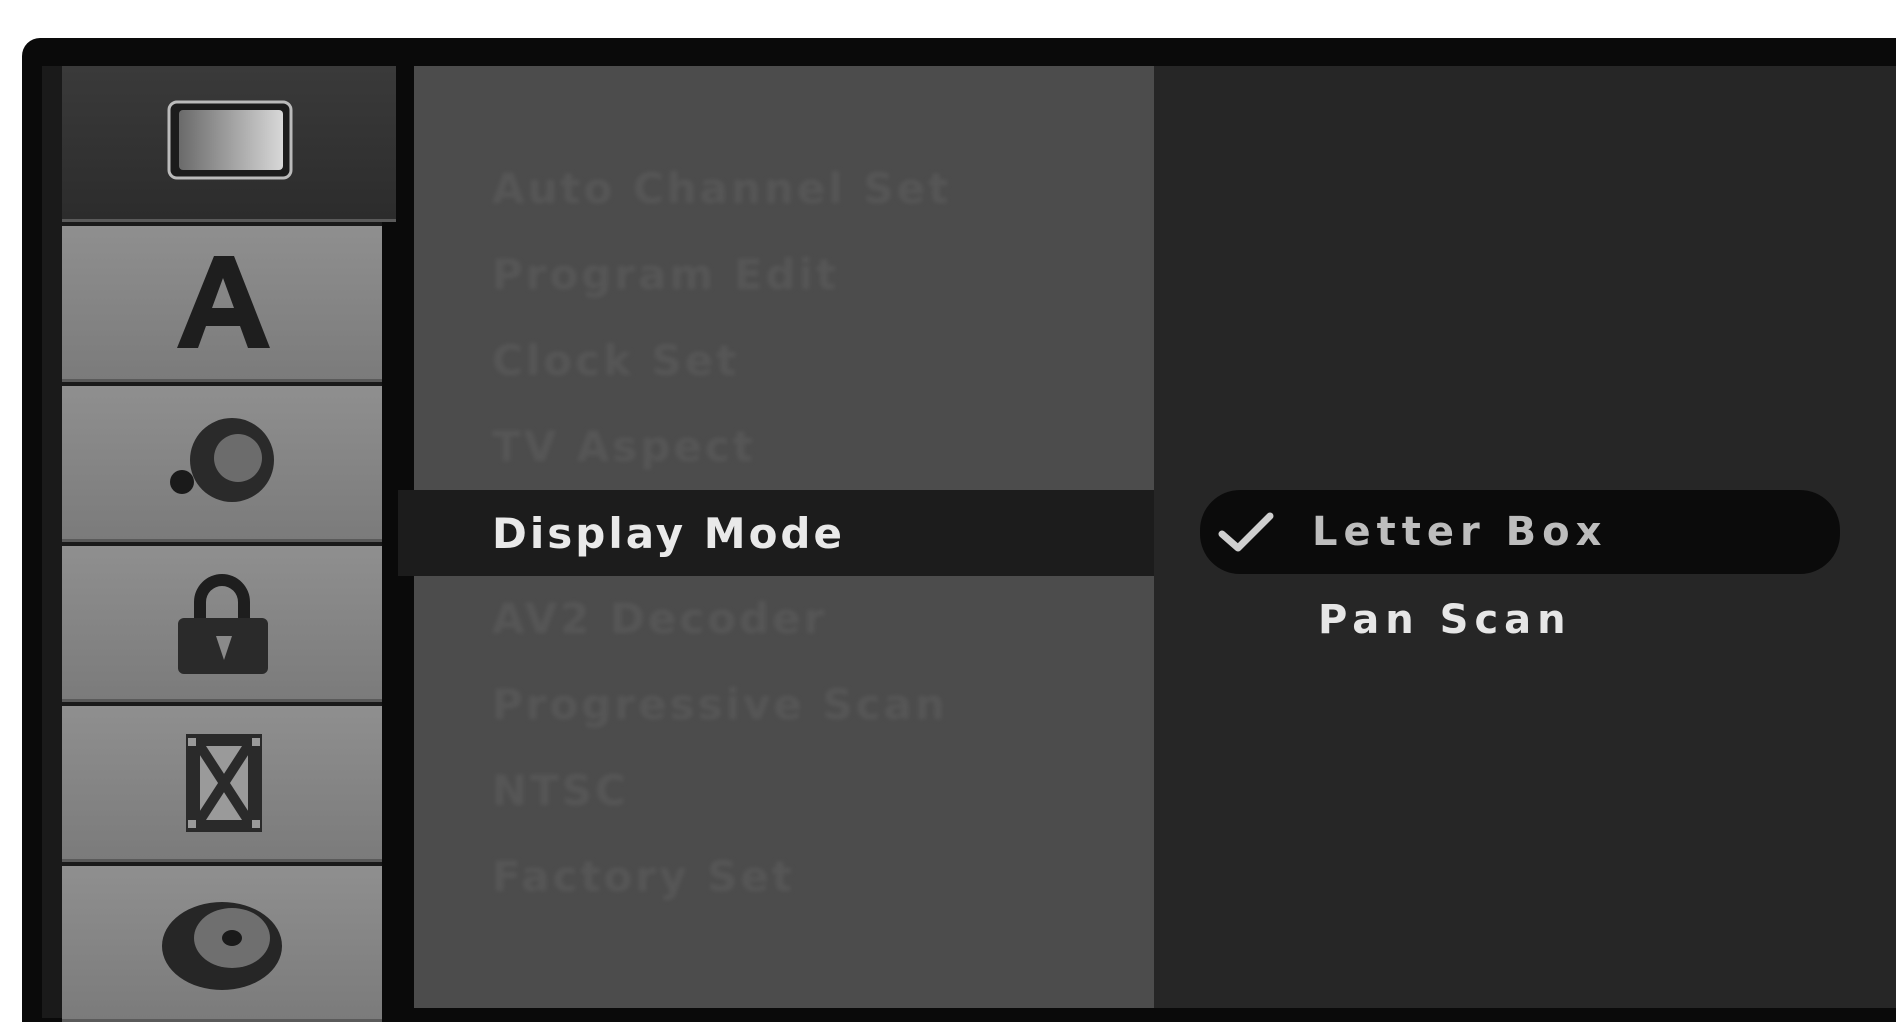 This screenshot has height=1022, width=1896. Describe the element at coordinates (784, 704) in the screenshot. I see `menu-item: Progressive Scan` at that location.